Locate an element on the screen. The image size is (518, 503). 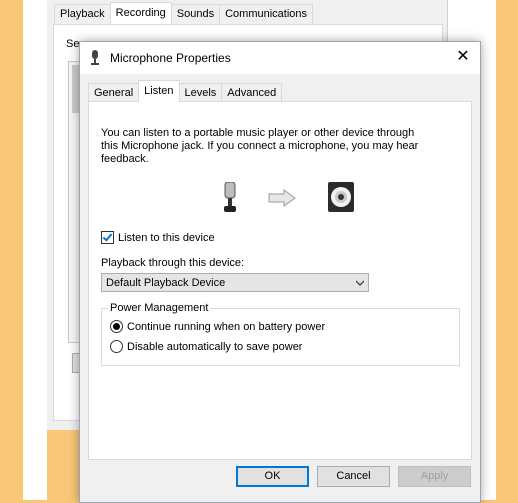
tab-sounds: Sounds is located at coordinates (195, 14).